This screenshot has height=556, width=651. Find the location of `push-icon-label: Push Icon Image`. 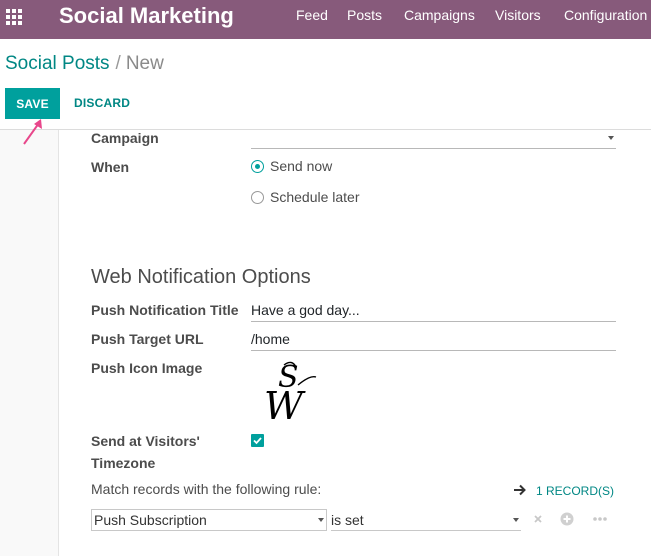

push-icon-label: Push Icon Image is located at coordinates (147, 368).